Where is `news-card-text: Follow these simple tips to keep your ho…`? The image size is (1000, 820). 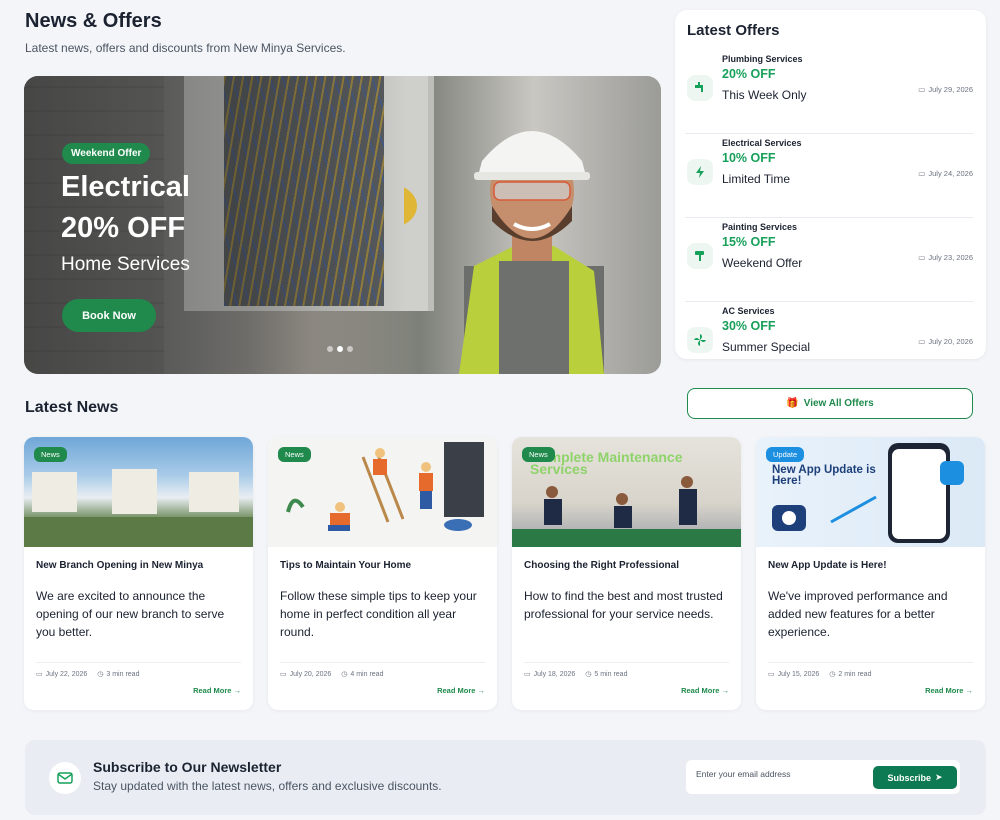
news-card-text: Follow these simple tips to keep your ho… is located at coordinates (378, 614).